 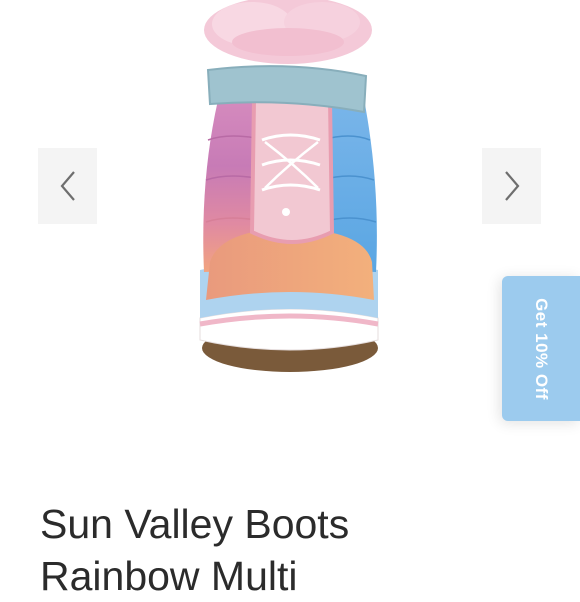 I want to click on chevron-left-icon, so click(x=67, y=186).